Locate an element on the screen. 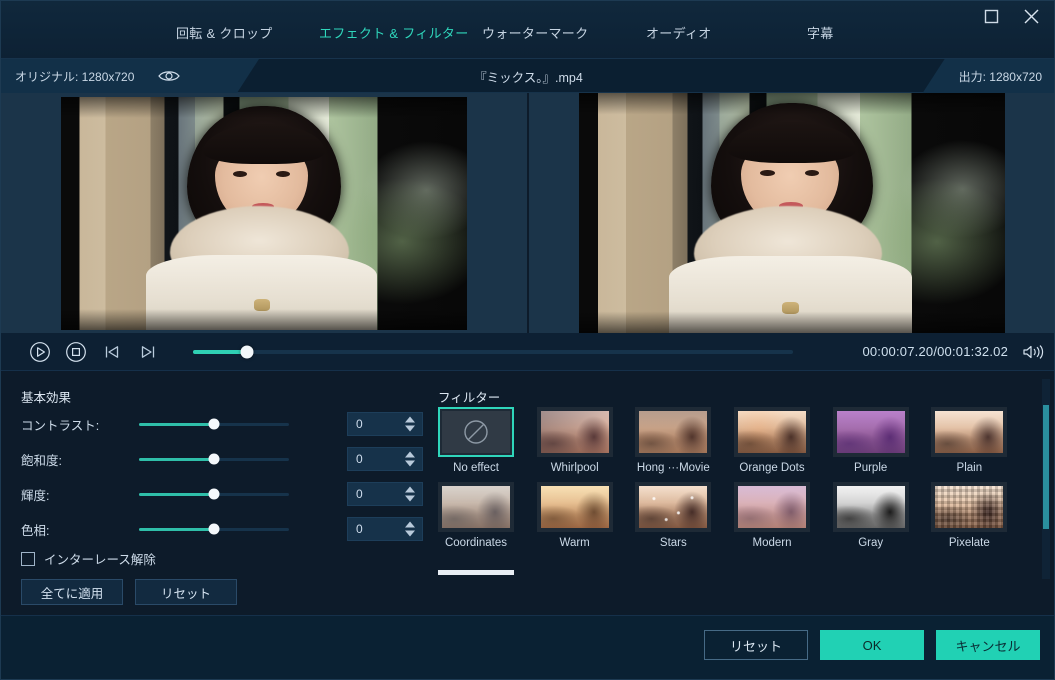 This screenshot has width=1055, height=680. seek-handle is located at coordinates (247, 351).